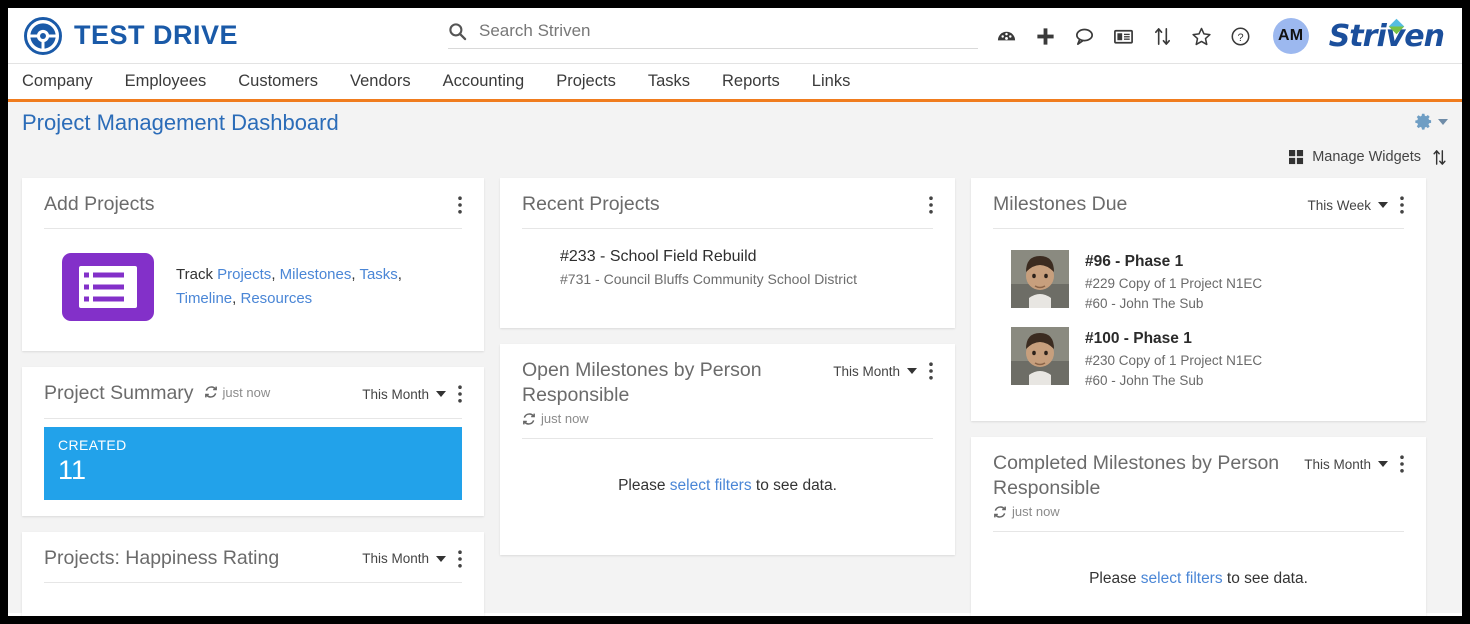 Image resolution: width=1470 pixels, height=624 pixels. What do you see at coordinates (1123, 36) in the screenshot?
I see `contact-card-icon` at bounding box center [1123, 36].